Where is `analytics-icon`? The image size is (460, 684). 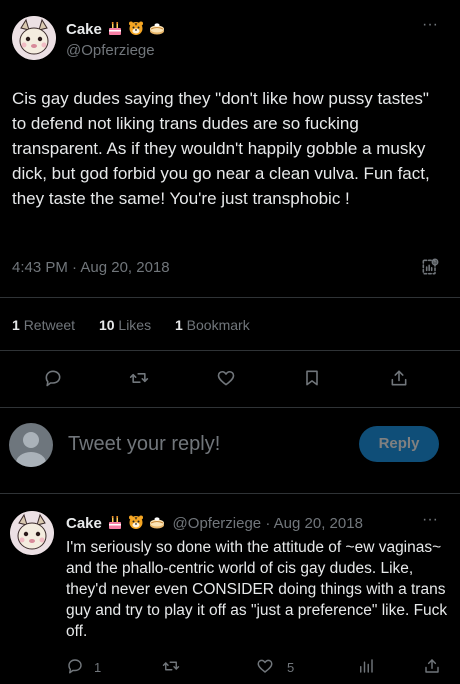
analytics-icon is located at coordinates (366, 666).